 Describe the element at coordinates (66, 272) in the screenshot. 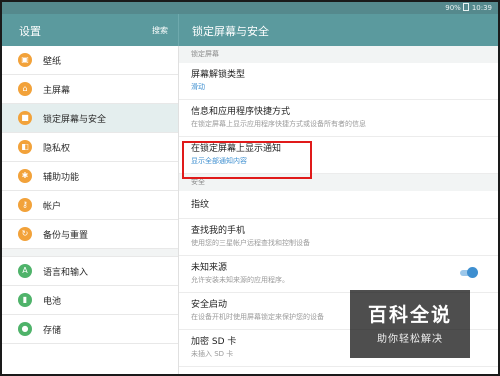

I see `sidebar-item-label: 语言和输入` at that location.